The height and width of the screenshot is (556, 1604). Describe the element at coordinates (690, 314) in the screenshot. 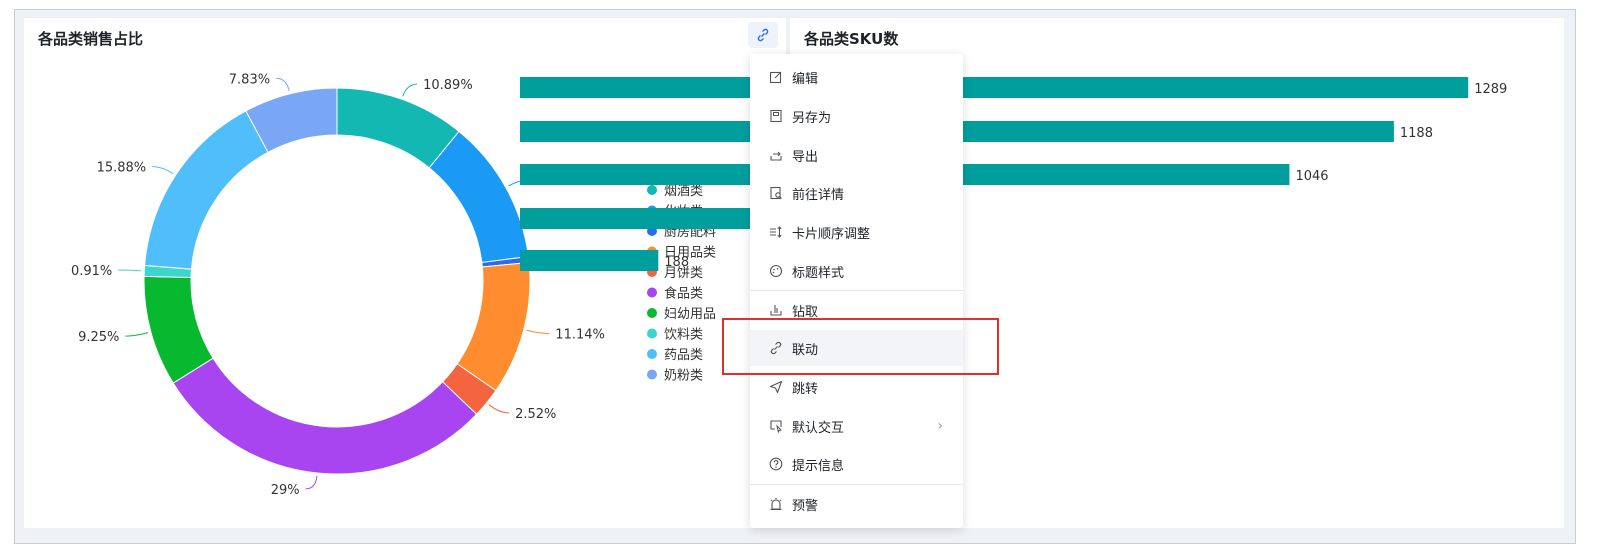

I see `legend-item: 妇幼用品` at that location.